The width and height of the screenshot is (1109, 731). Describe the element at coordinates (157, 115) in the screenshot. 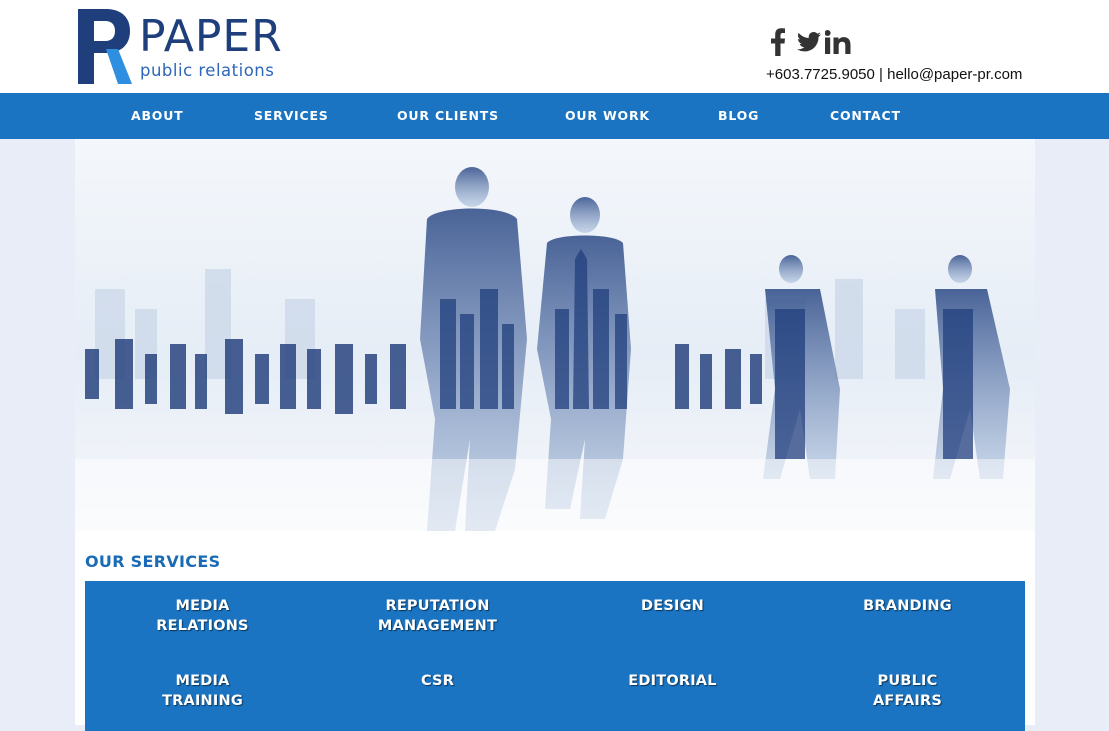

I see `nav-about: ABOUT` at that location.